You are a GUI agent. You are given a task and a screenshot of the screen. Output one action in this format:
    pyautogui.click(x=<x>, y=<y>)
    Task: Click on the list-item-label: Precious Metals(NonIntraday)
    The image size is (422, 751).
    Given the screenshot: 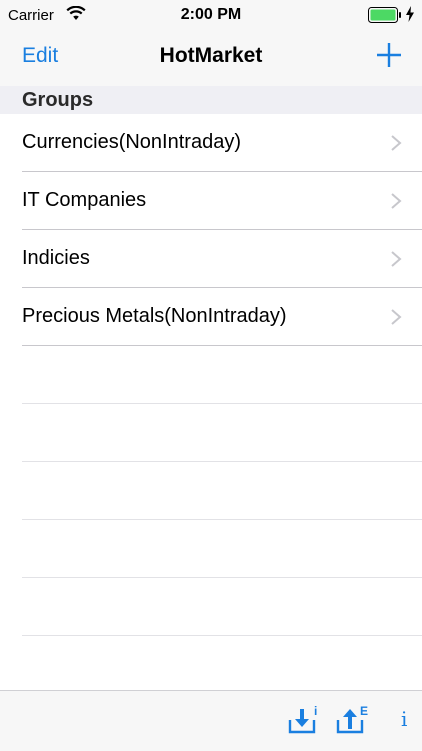 What is the action you would take?
    pyautogui.click(x=154, y=316)
    